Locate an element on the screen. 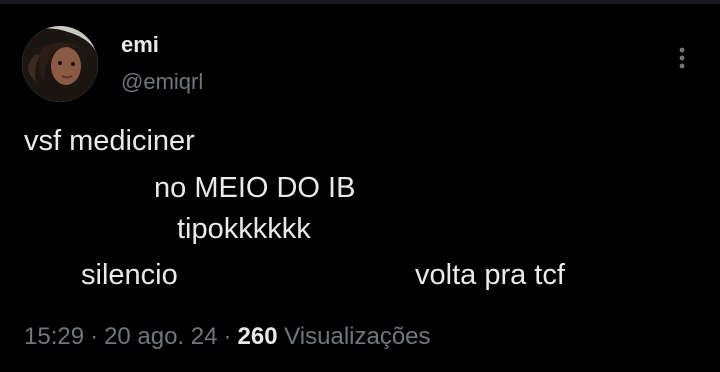 This screenshot has height=372, width=720. tweet-text-line: vsf mediciner is located at coordinates (109, 141).